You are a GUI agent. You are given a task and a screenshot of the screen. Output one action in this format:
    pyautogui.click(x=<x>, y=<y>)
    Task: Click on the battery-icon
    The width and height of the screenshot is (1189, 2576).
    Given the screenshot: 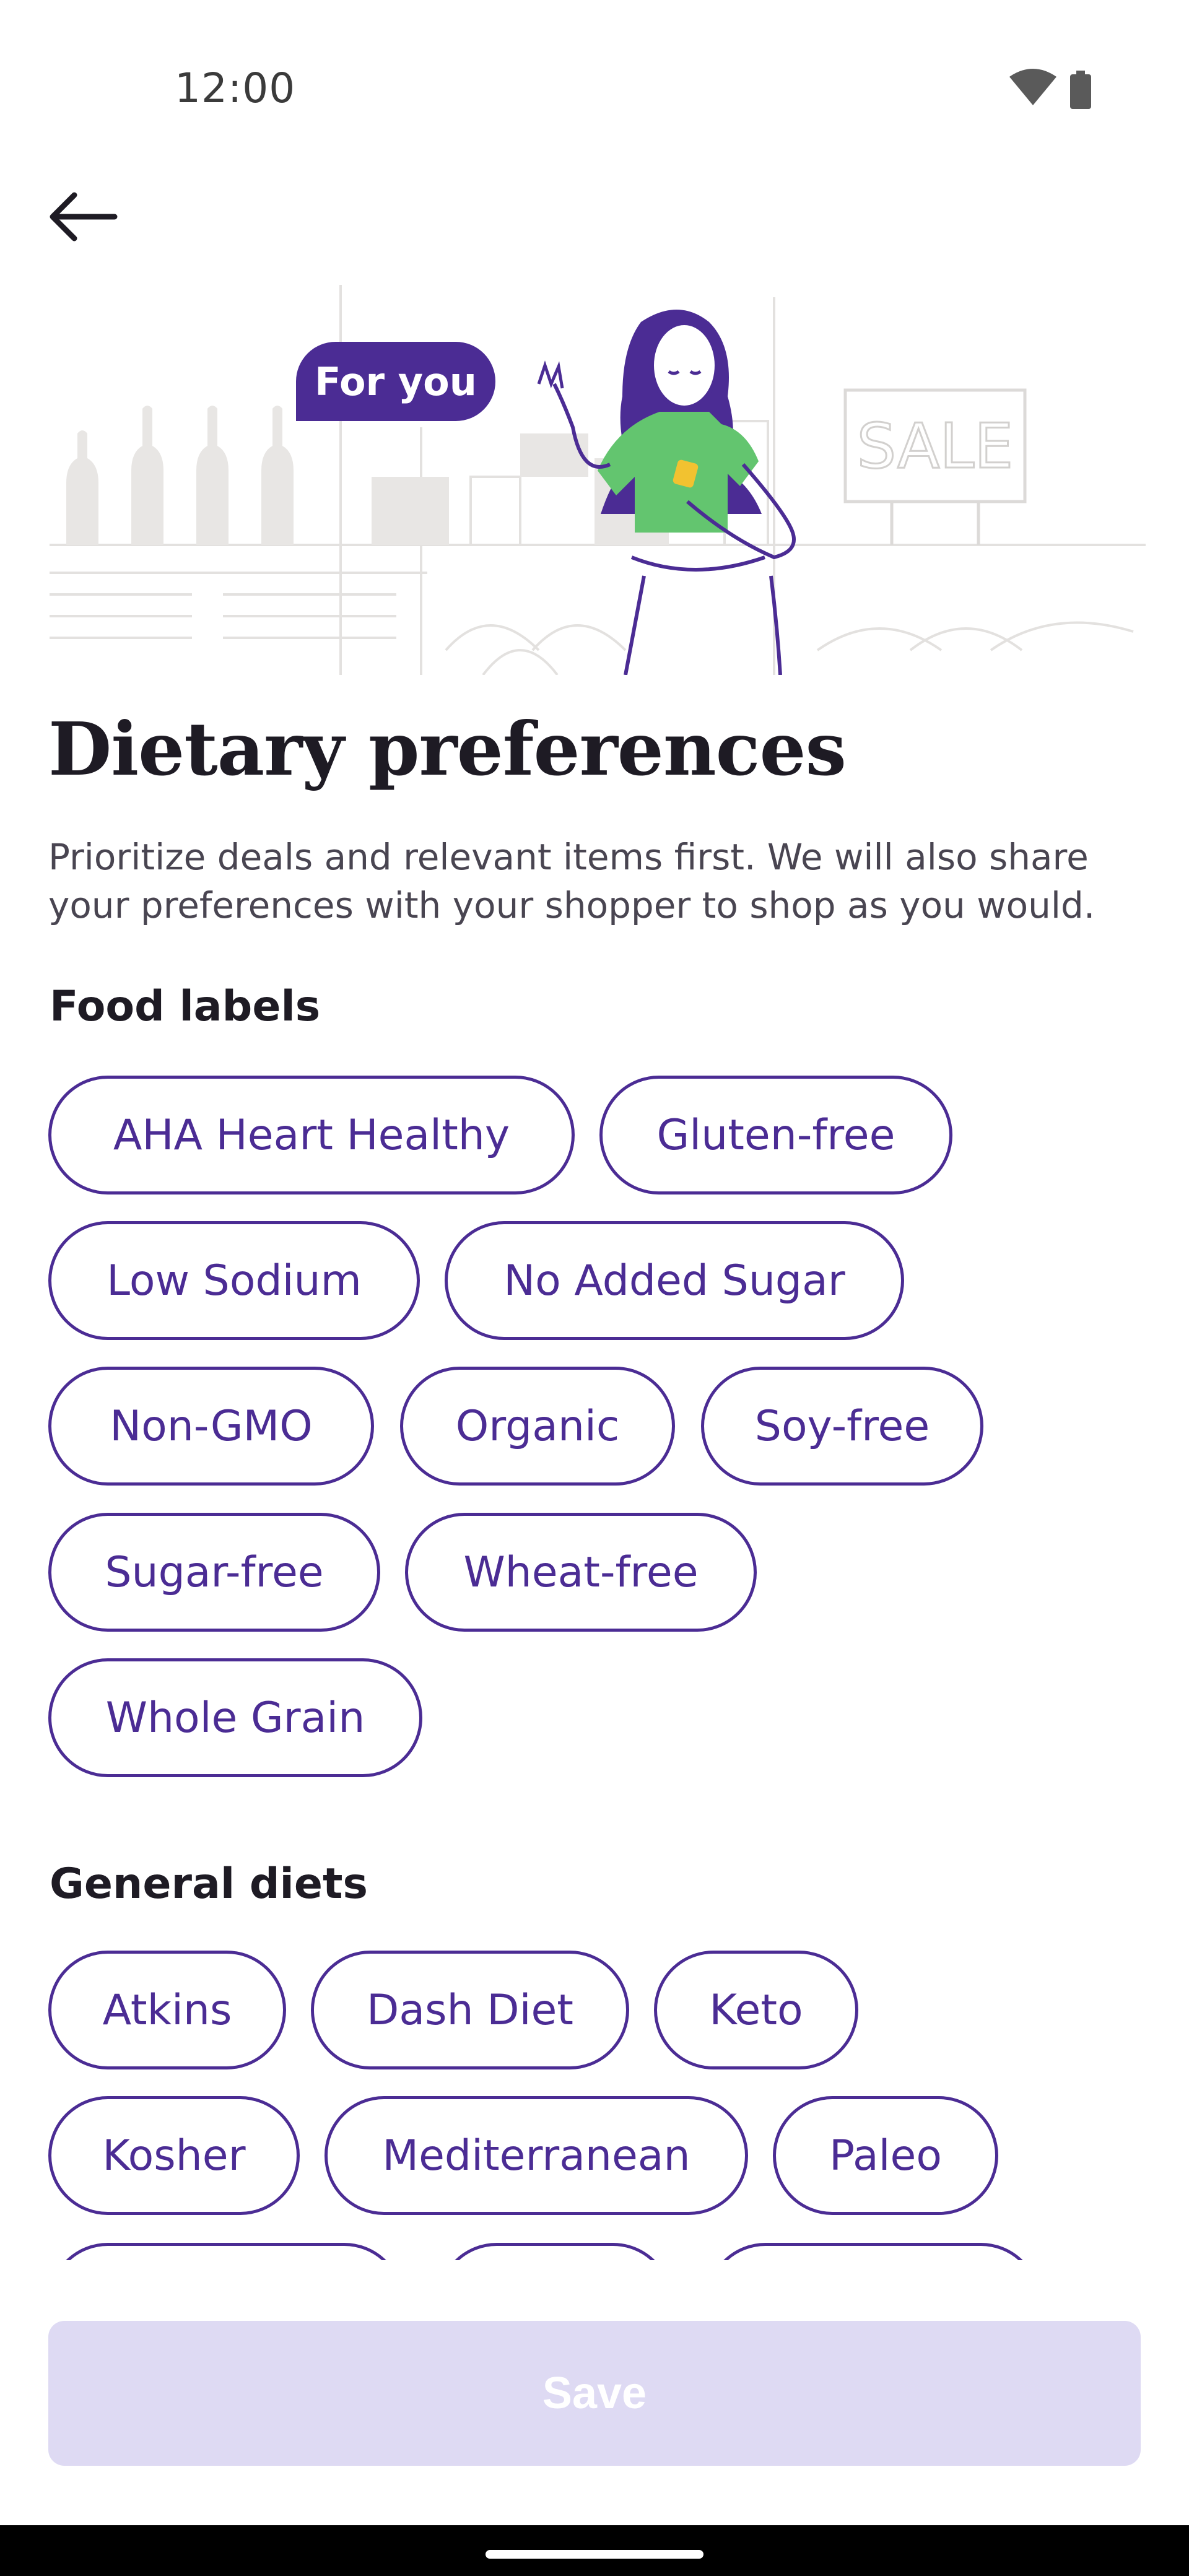 What is the action you would take?
    pyautogui.click(x=1080, y=90)
    